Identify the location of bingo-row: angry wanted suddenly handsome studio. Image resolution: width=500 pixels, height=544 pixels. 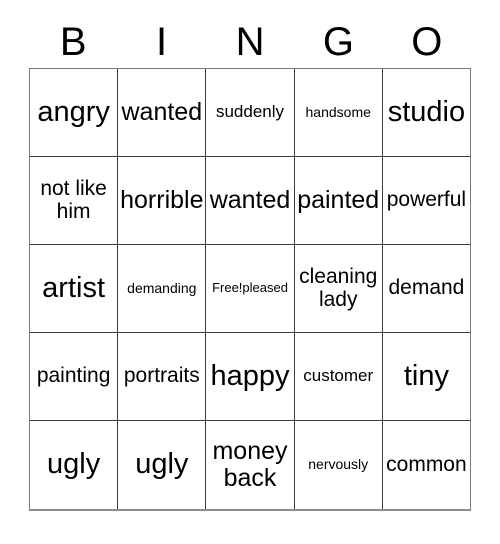
(250, 113).